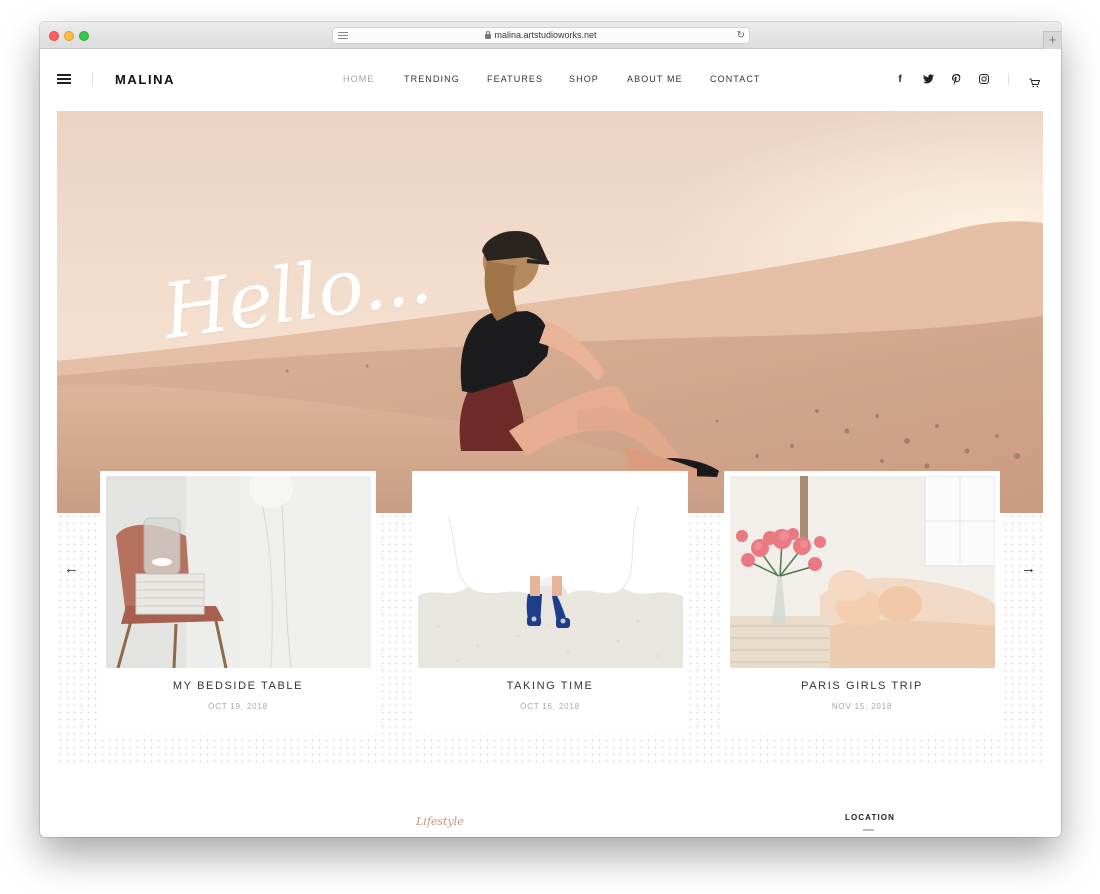 This screenshot has height=894, width=1100. Describe the element at coordinates (1052, 40) in the screenshot. I see `new-tab-button: +` at that location.